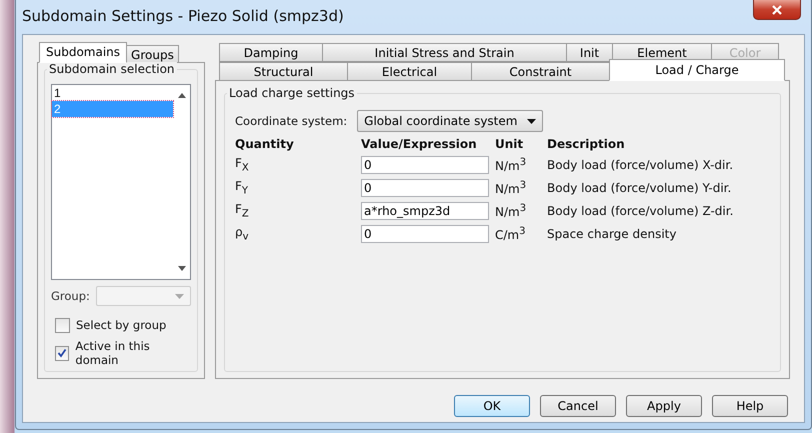 The image size is (812, 433). What do you see at coordinates (112, 69) in the screenshot?
I see `group-title: Subdomain selection` at bounding box center [112, 69].